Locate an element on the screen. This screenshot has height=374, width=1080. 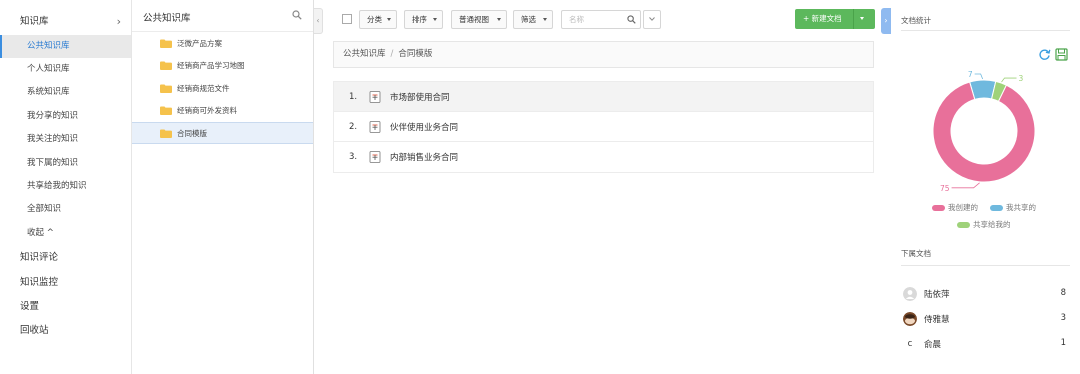
subordinate-count: 8 is located at coordinates (1063, 293).